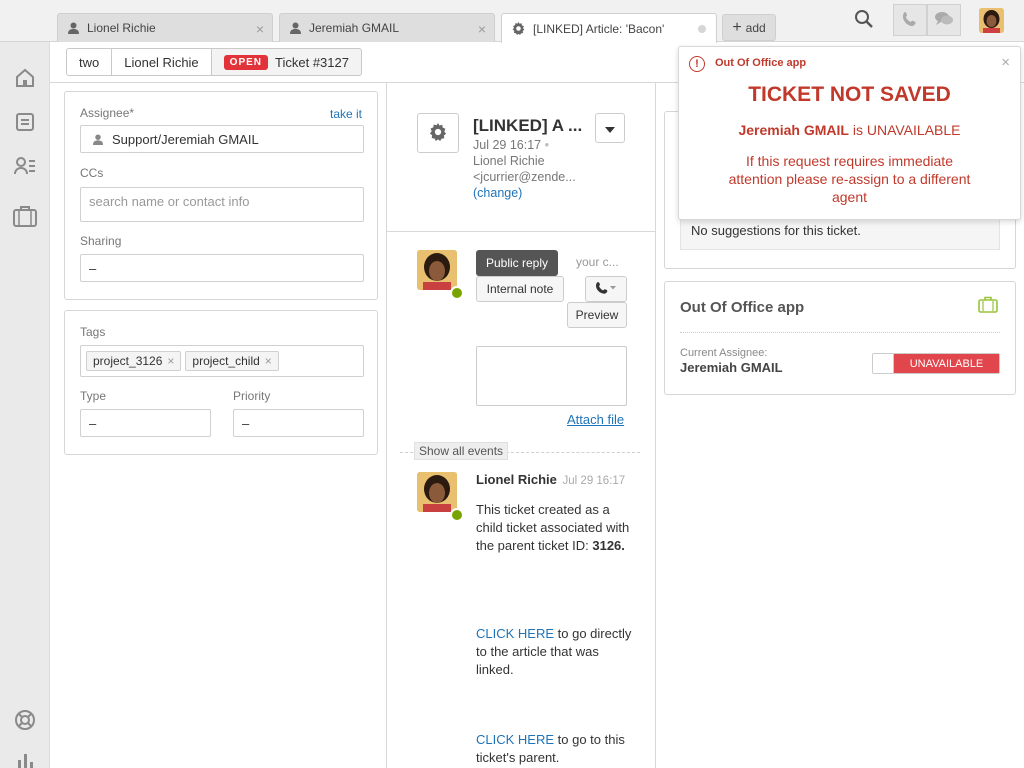 The width and height of the screenshot is (1024, 768). Describe the element at coordinates (857, 130) in the screenshot. I see `notification-connector: is` at that location.